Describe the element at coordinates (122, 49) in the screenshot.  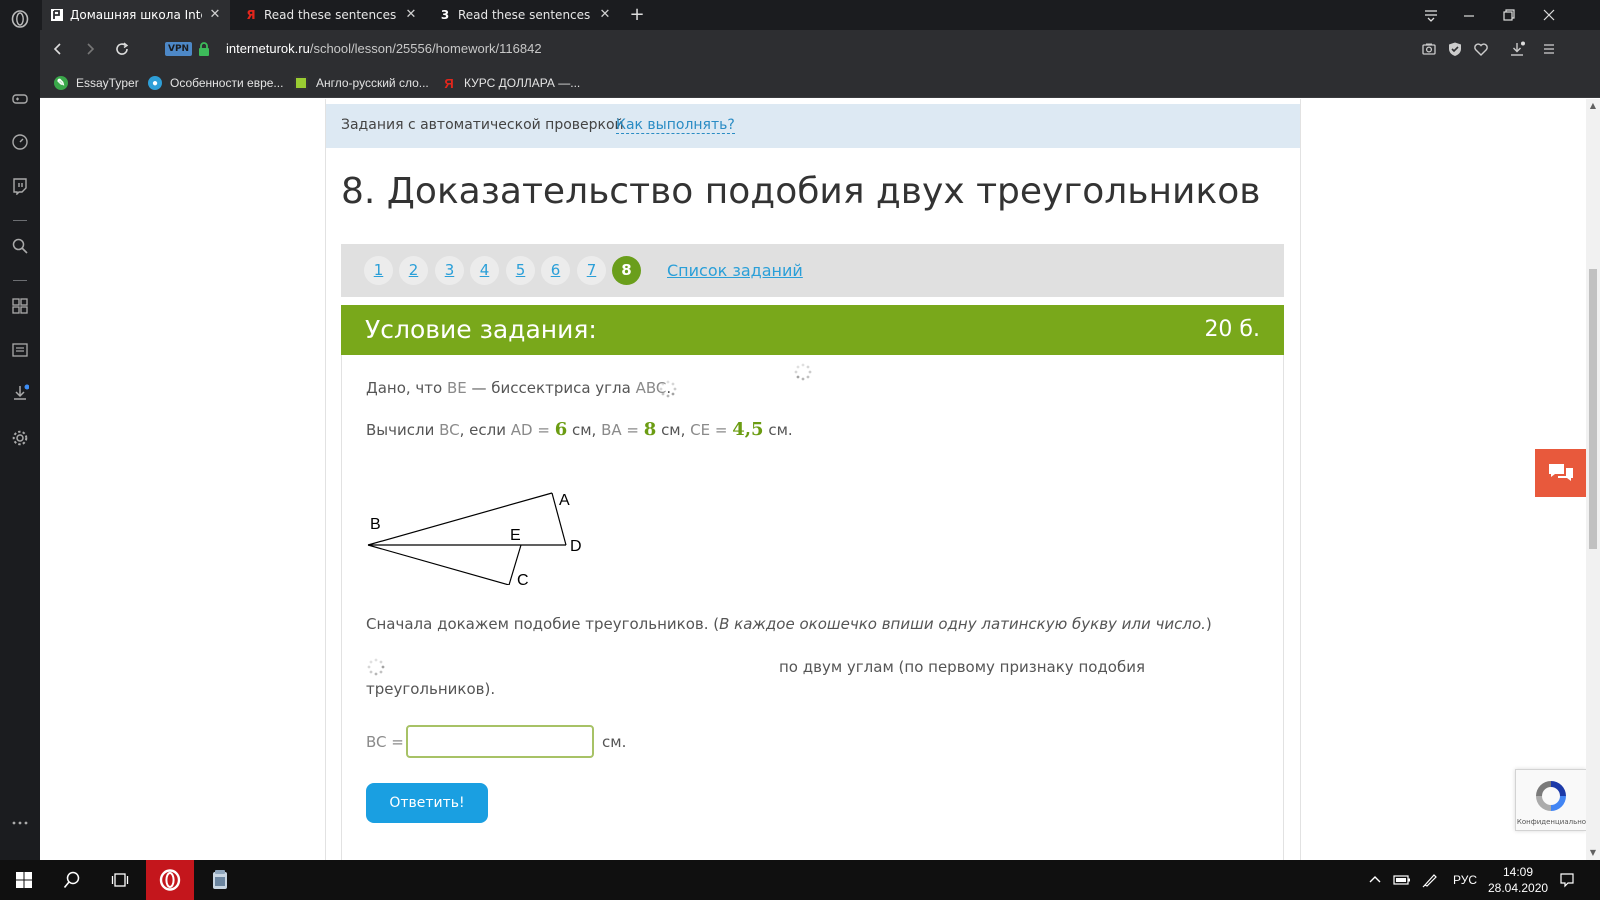
I see `reload-icon` at that location.